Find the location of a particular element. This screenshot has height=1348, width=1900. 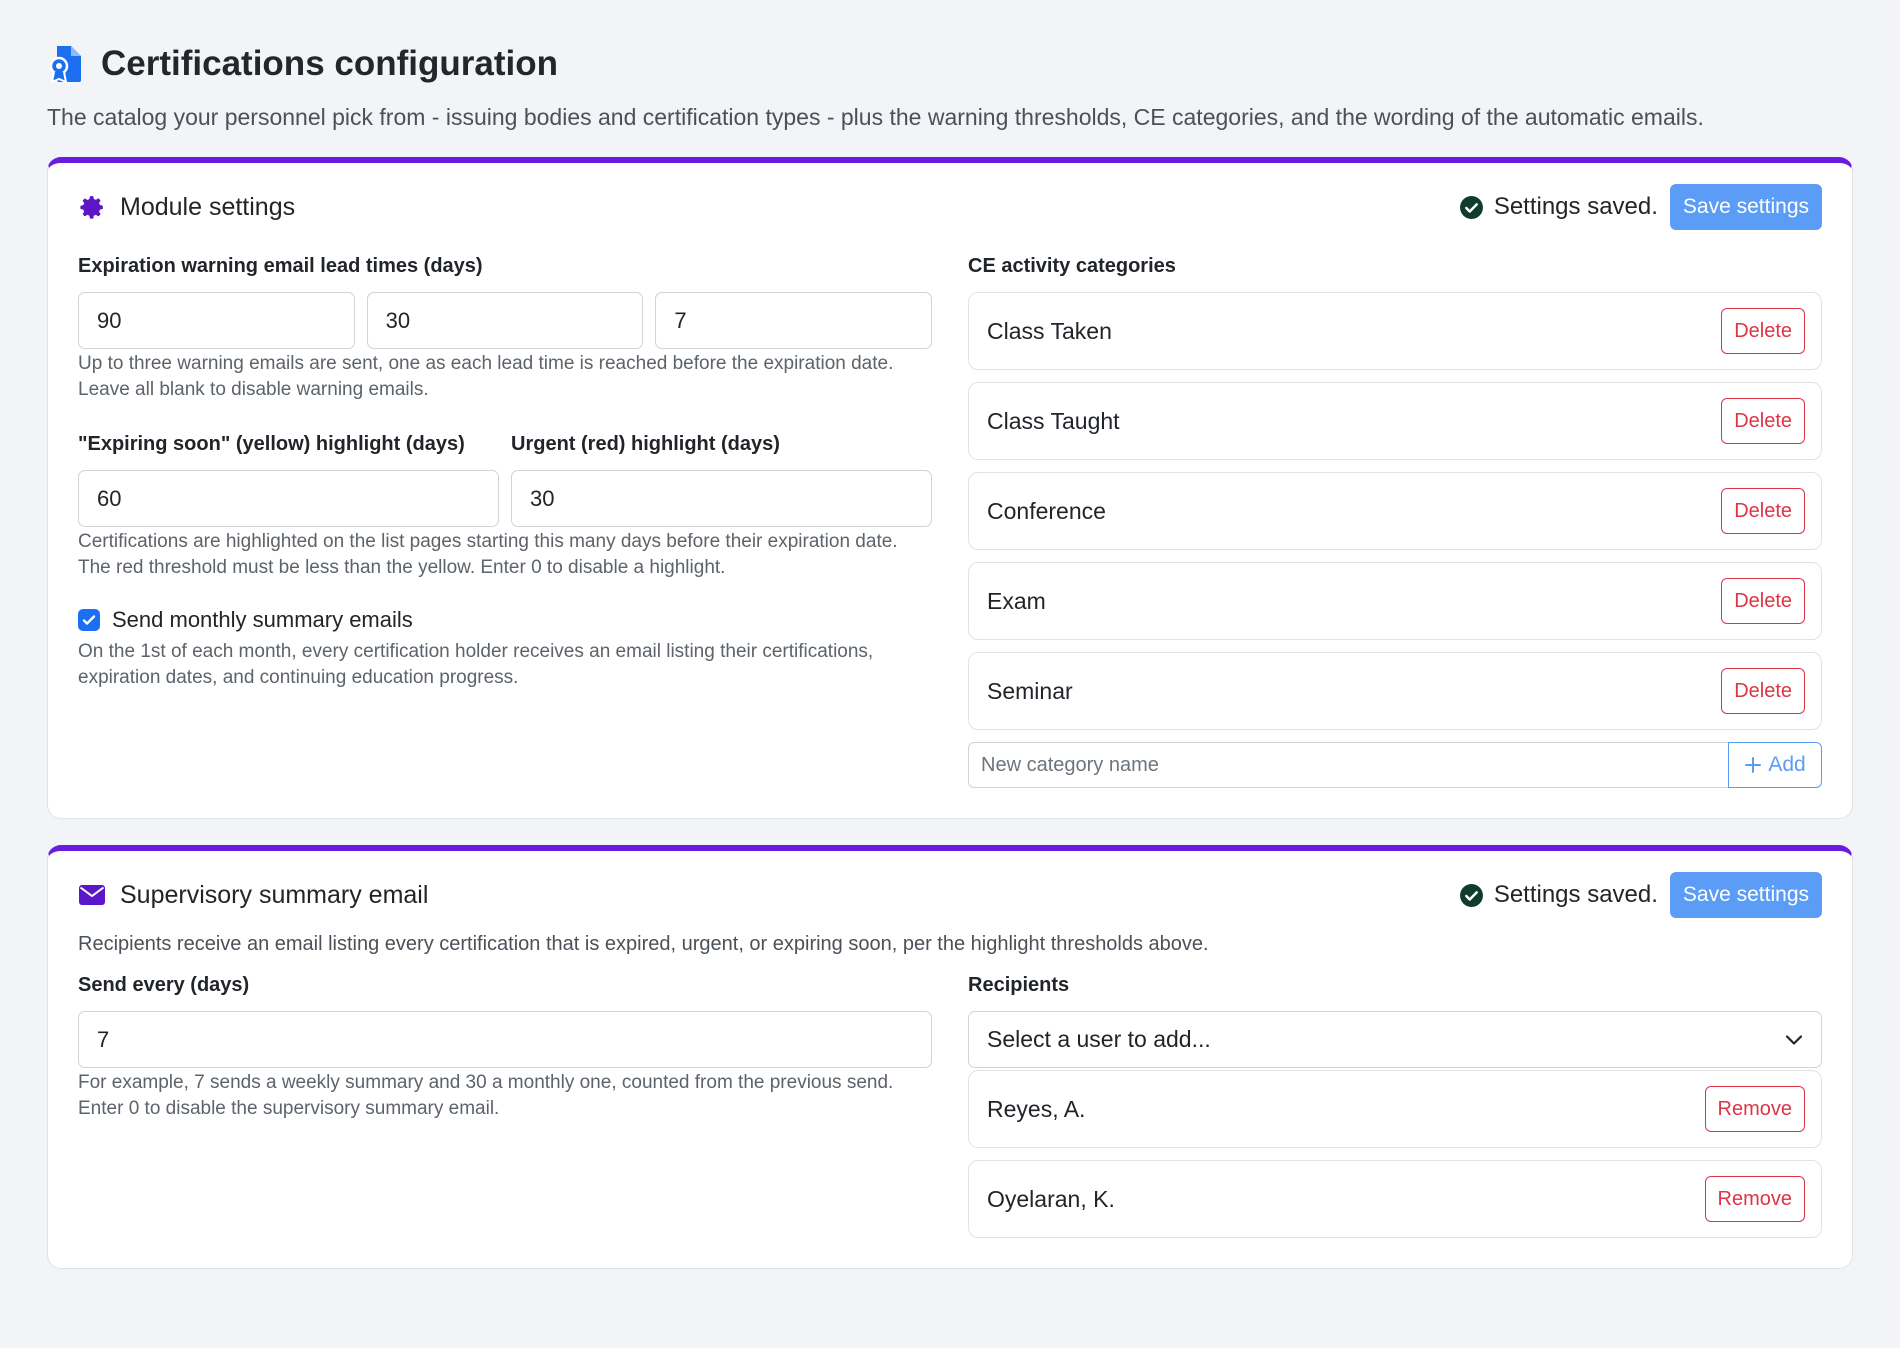

card-title-group: Module settings is located at coordinates (186, 207).